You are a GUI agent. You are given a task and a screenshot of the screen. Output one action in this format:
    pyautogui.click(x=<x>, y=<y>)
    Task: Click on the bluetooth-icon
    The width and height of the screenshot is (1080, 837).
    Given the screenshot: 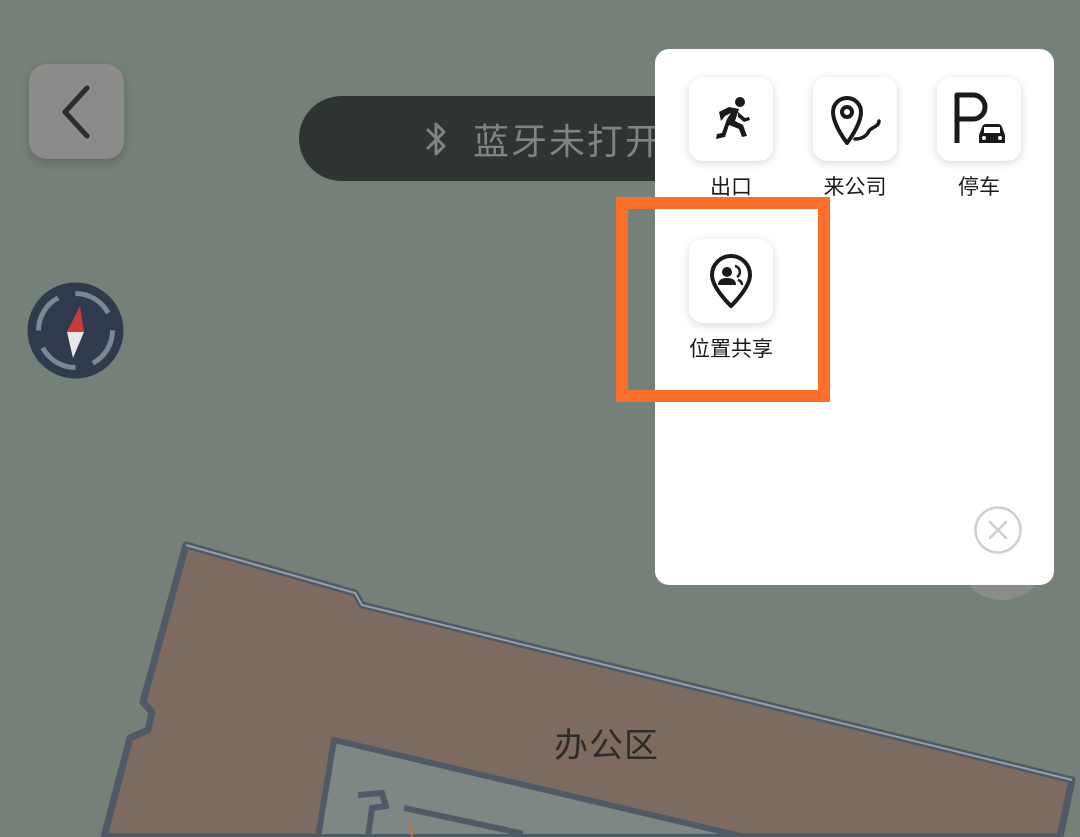 What is the action you would take?
    pyautogui.click(x=436, y=139)
    